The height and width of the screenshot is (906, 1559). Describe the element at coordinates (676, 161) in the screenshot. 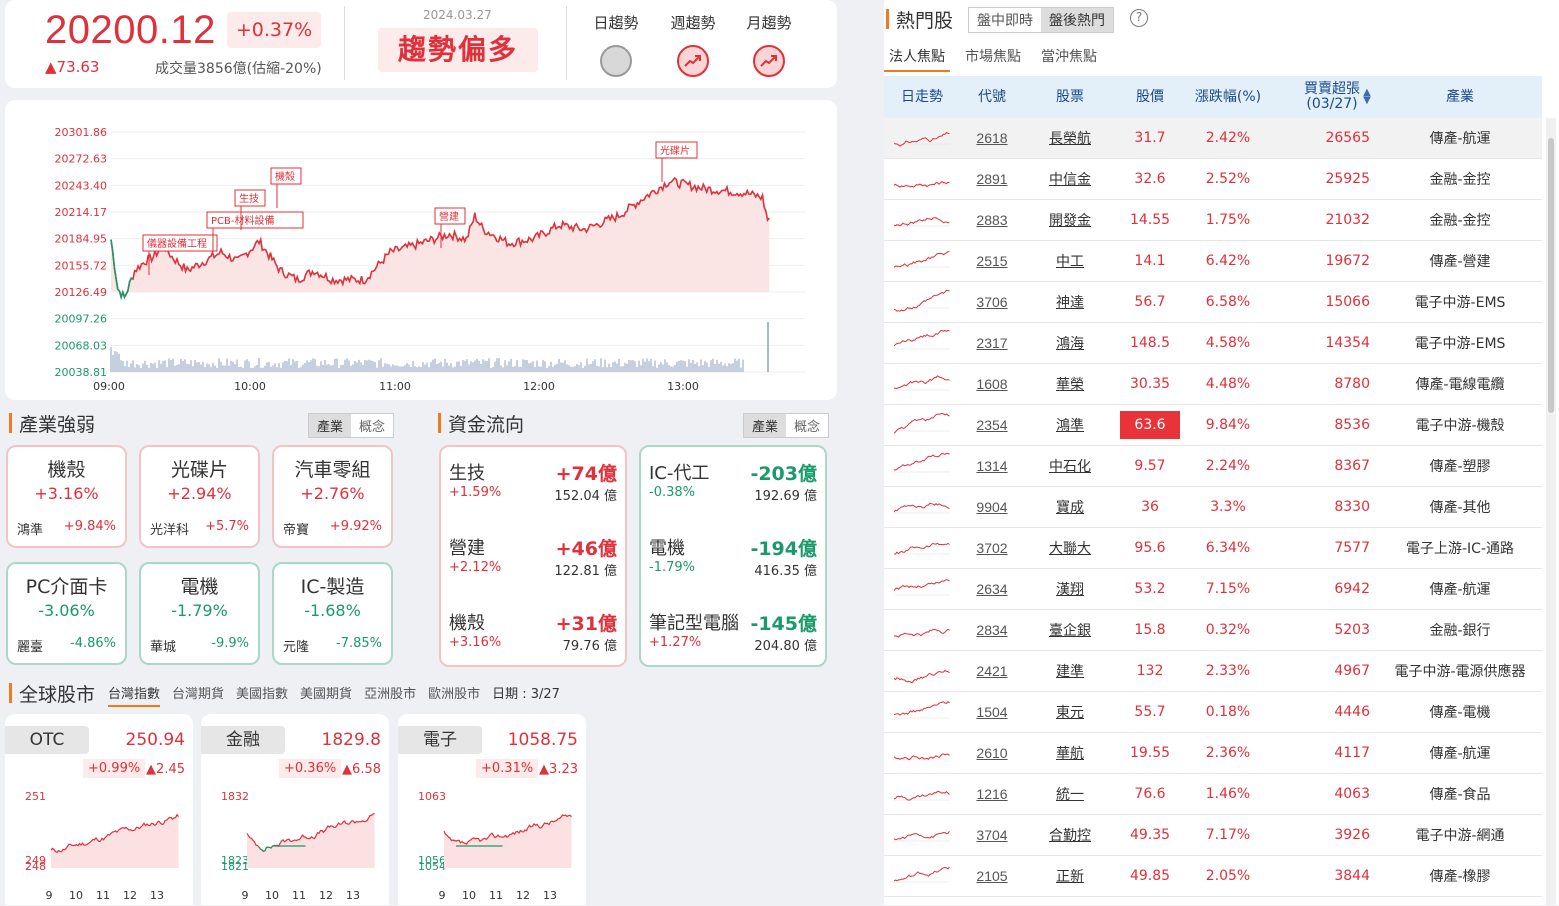

I see `event-annotation: 光碟片` at that location.